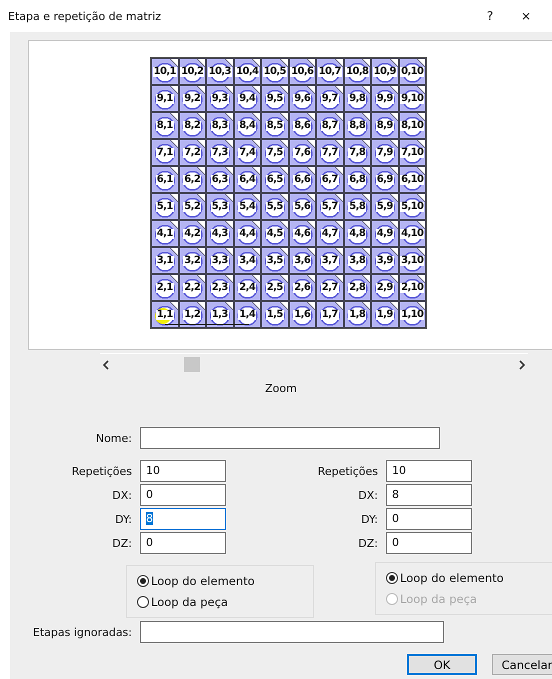 The height and width of the screenshot is (679, 552). Describe the element at coordinates (274, 260) in the screenshot. I see `matrix-cell: 3,5` at that location.